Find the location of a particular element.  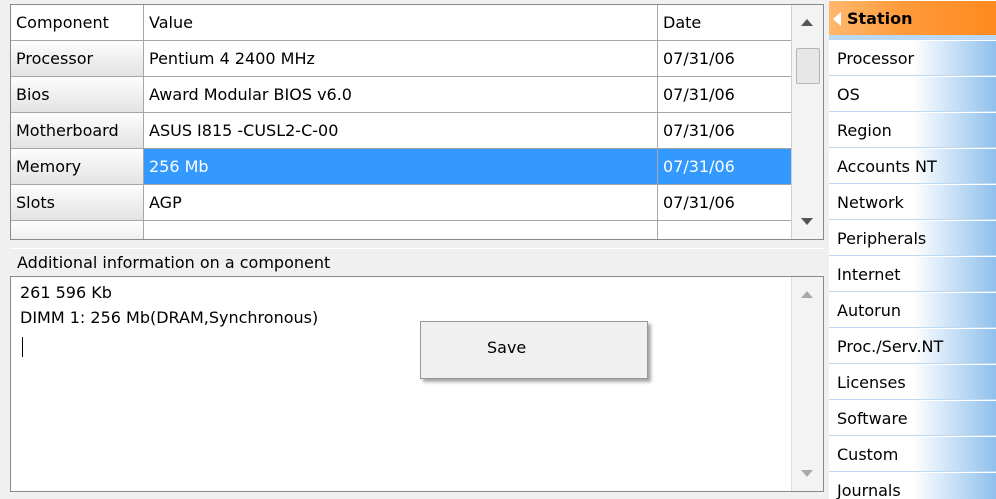

nav-item-network: Network is located at coordinates (912, 201).